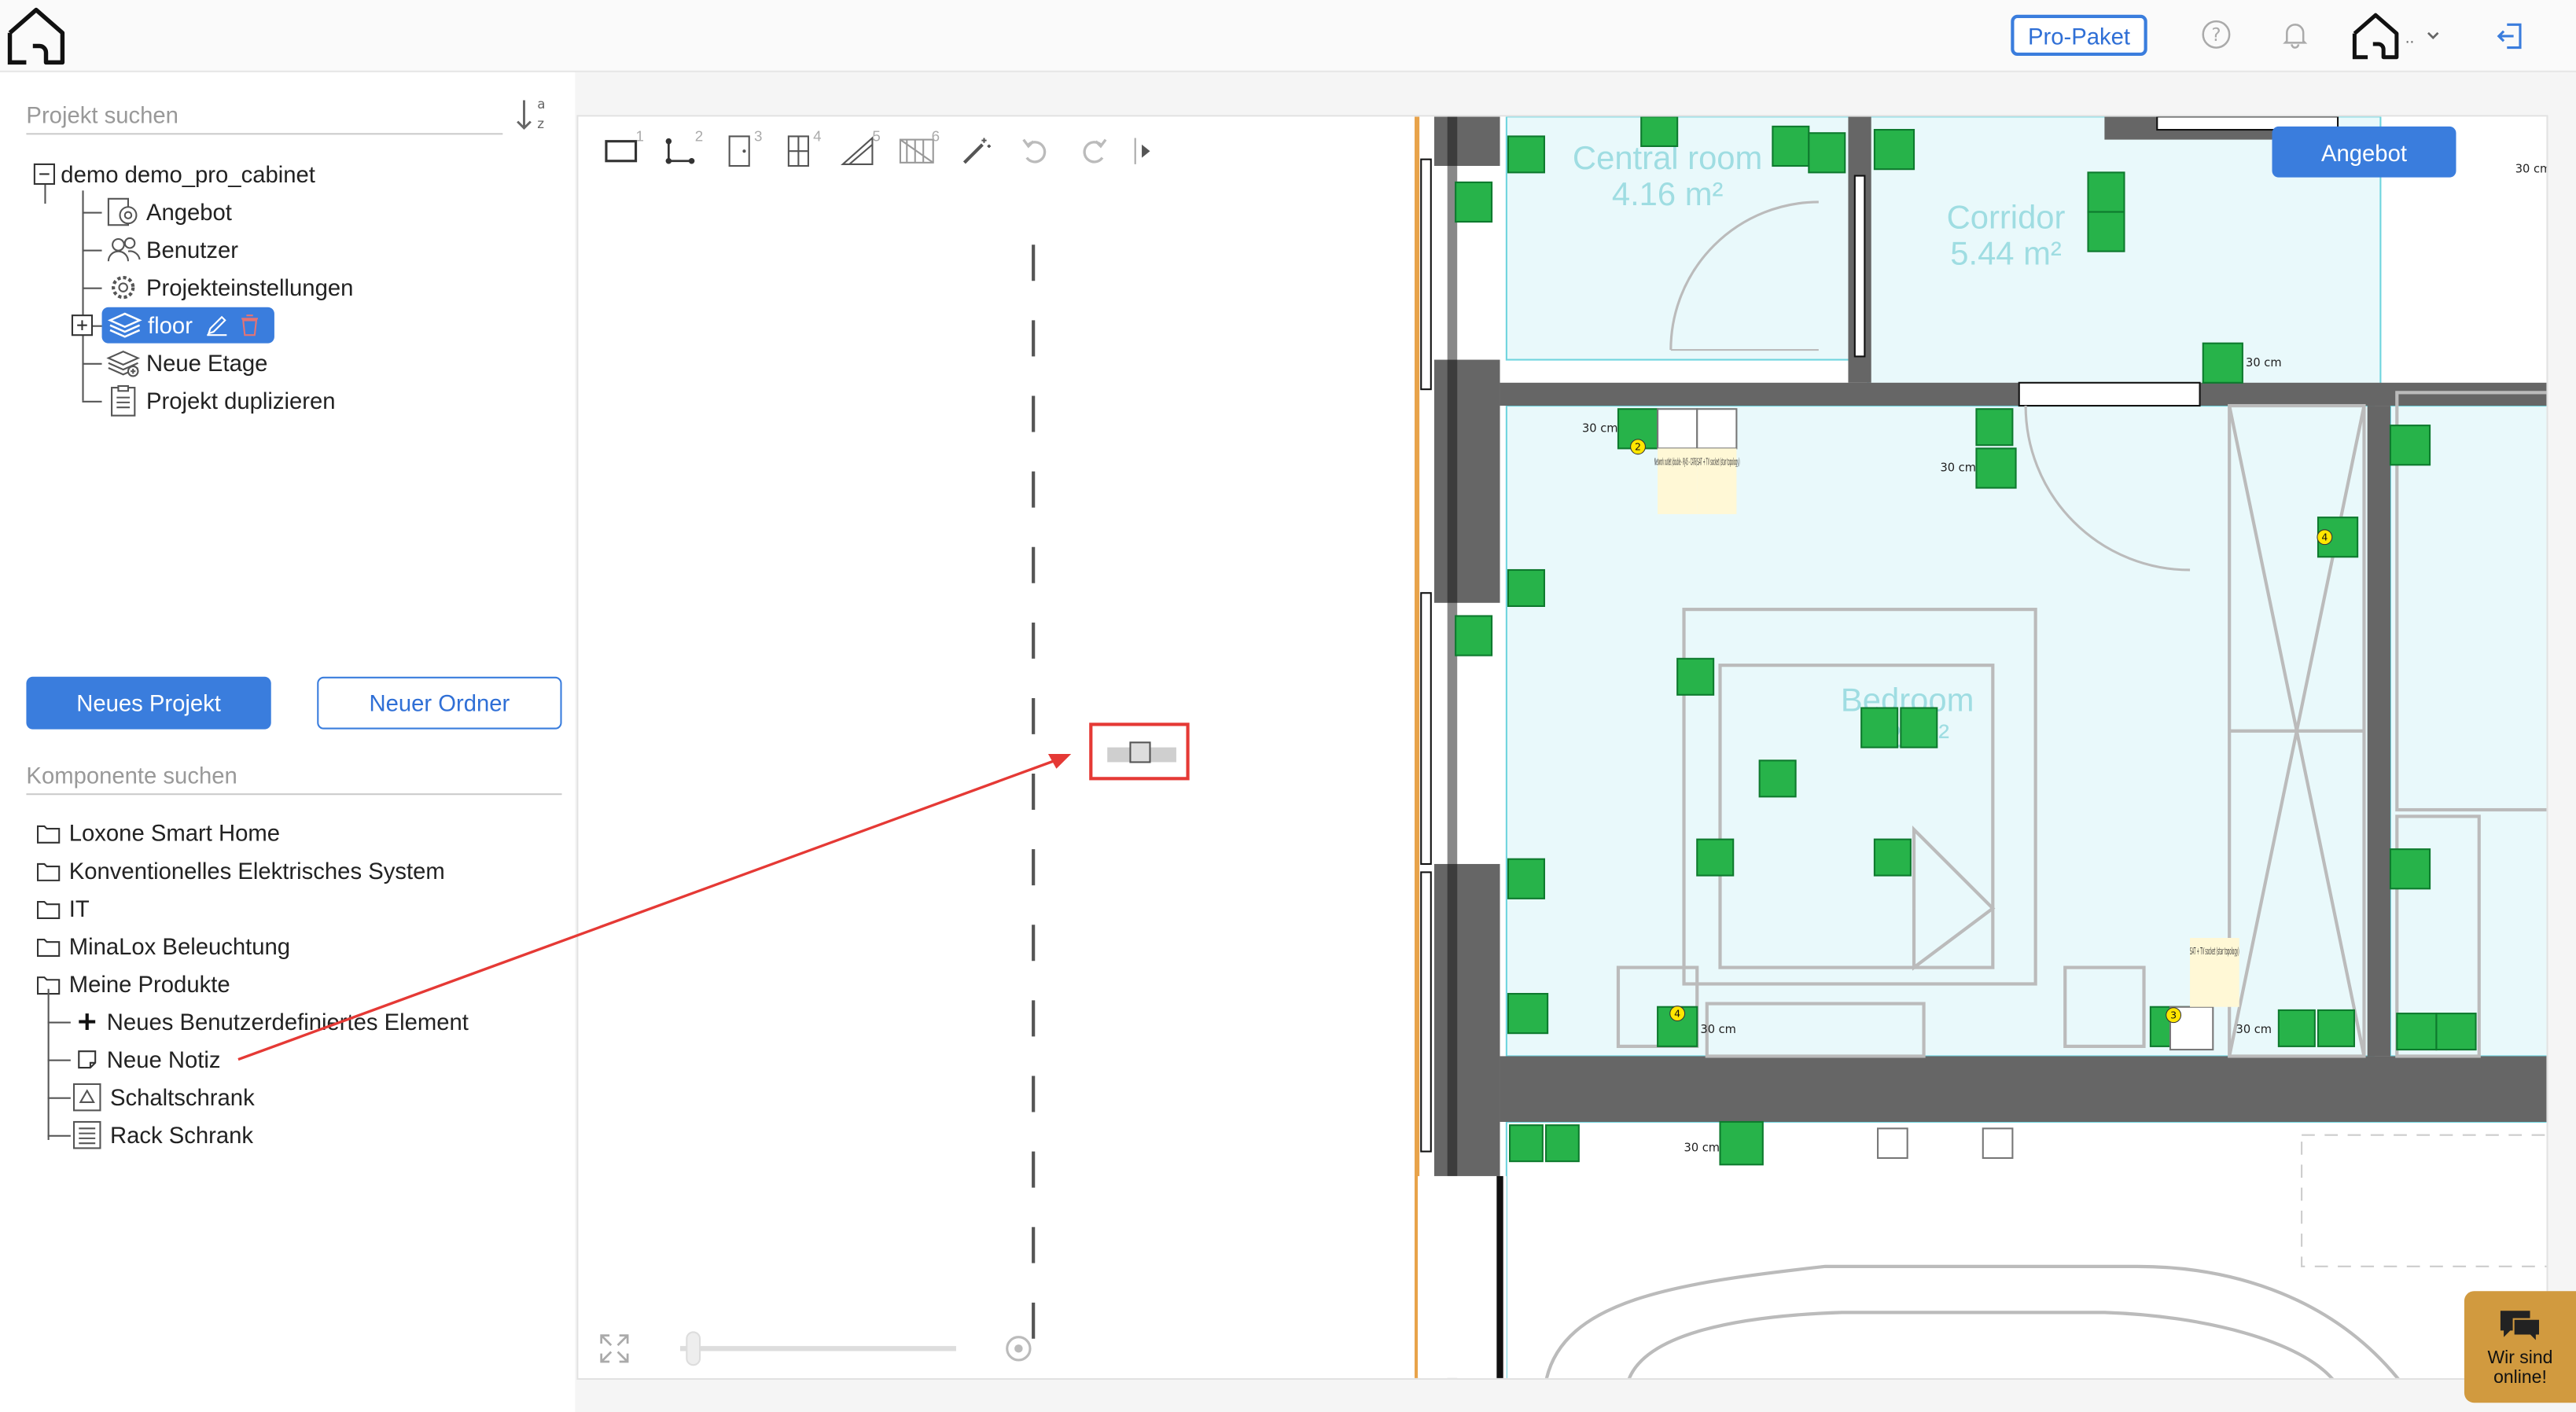  Describe the element at coordinates (2520, 1378) in the screenshot. I see `chat-text-line2: online!` at that location.